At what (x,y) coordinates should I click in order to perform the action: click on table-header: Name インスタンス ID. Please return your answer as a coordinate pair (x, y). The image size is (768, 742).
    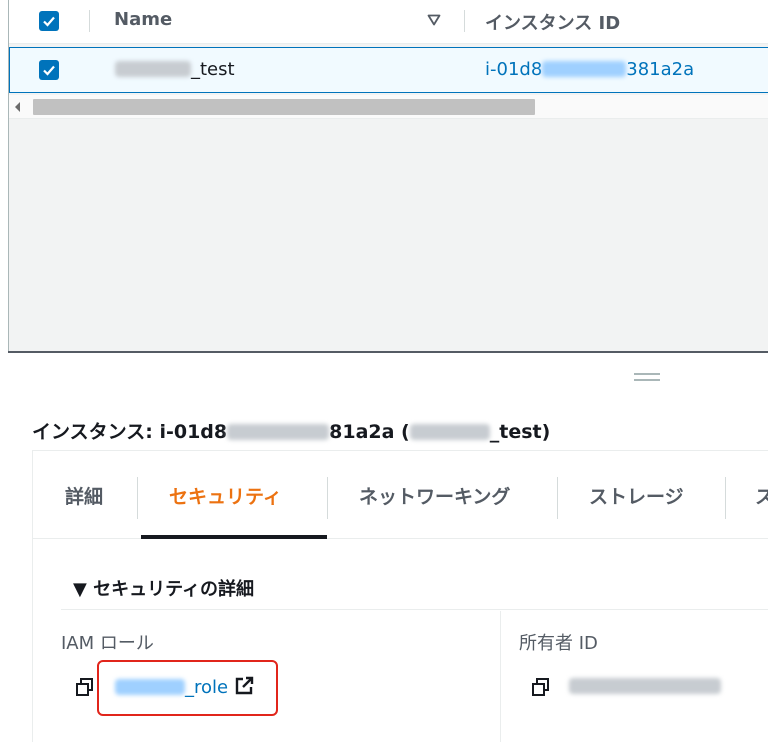
    Looking at the image, I should click on (388, 22).